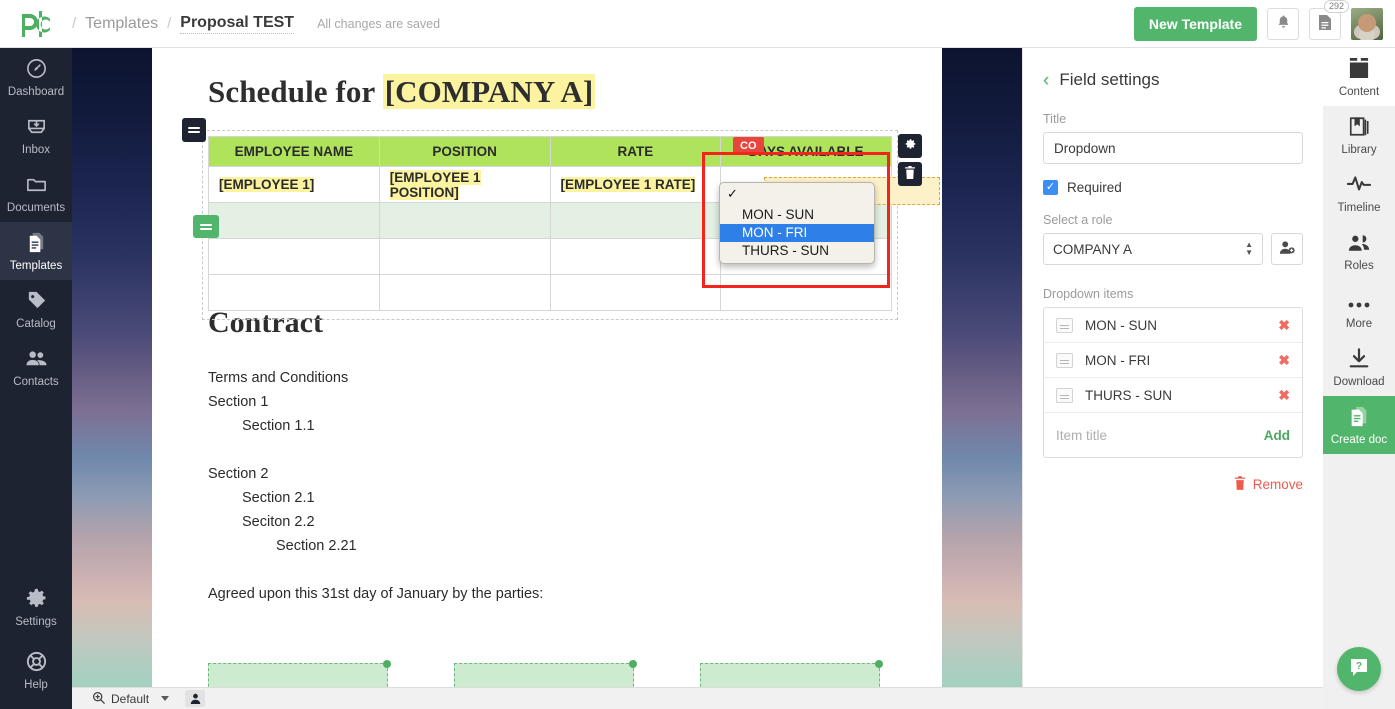 The image size is (1395, 709). What do you see at coordinates (195, 698) in the screenshot?
I see `person-icon` at bounding box center [195, 698].